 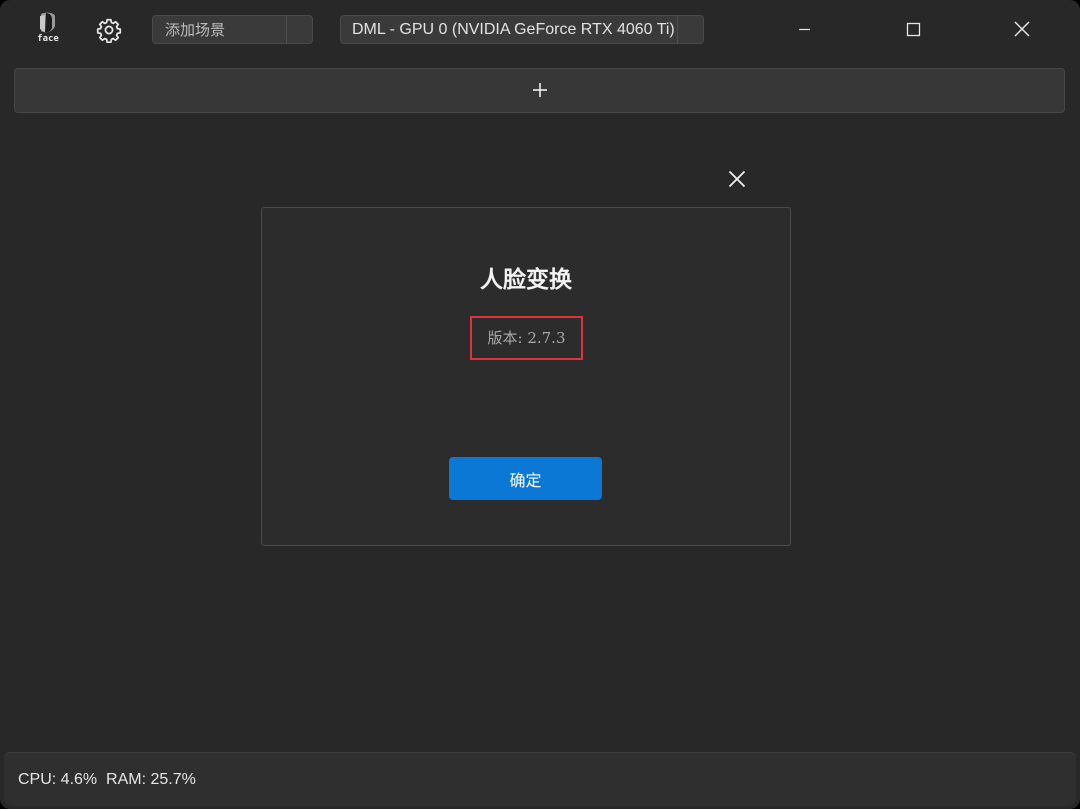 I want to click on settings-button, so click(x=109, y=30).